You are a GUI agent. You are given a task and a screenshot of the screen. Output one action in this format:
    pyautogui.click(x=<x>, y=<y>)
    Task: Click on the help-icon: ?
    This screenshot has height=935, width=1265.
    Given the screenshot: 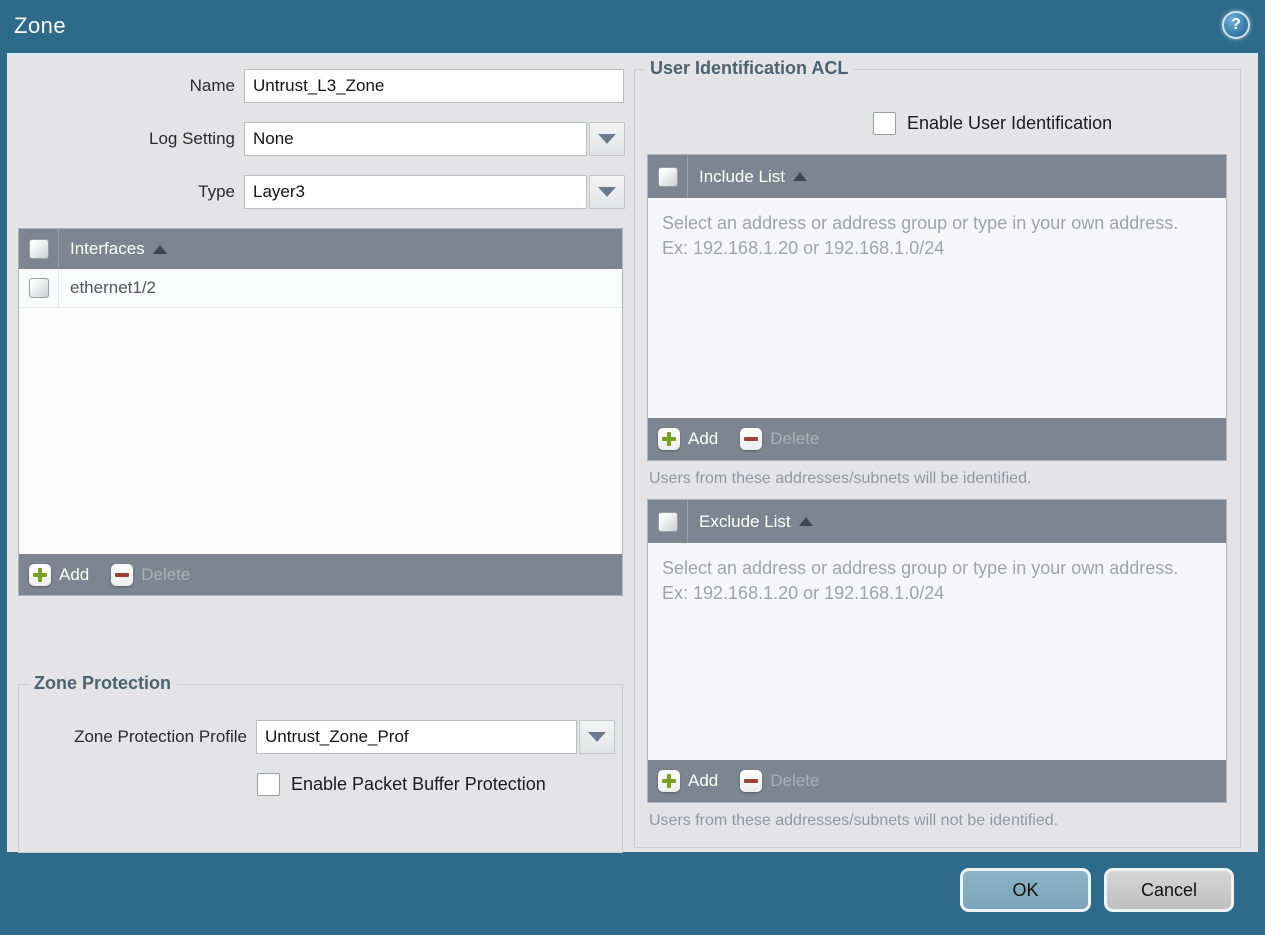 What is the action you would take?
    pyautogui.click(x=1236, y=25)
    